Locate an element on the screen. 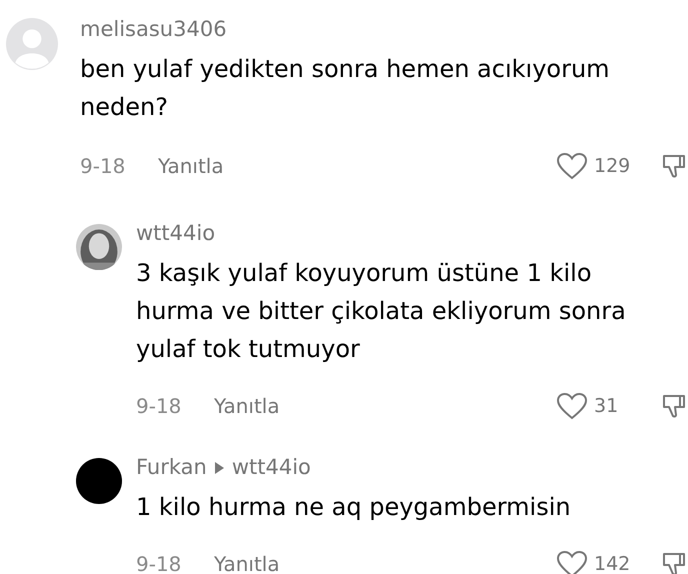 Image resolution: width=688 pixels, height=574 pixels. caret-icon is located at coordinates (219, 468).